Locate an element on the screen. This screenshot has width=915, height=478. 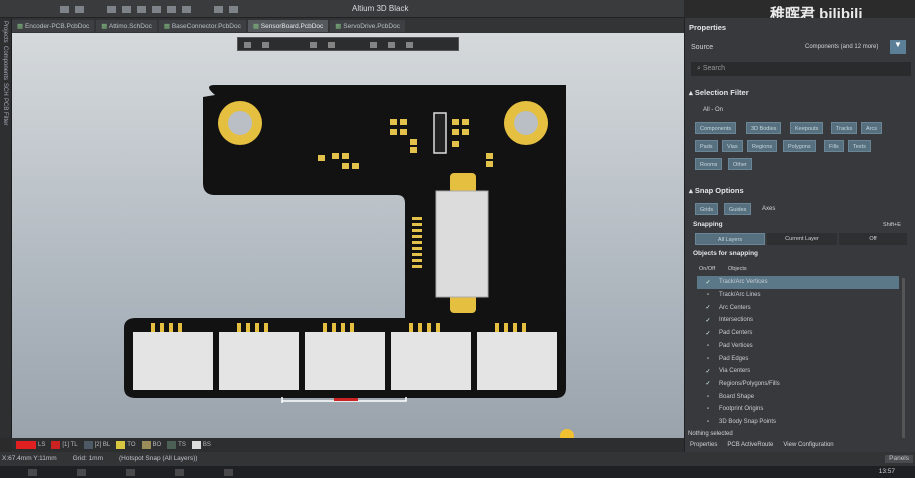
snap-object-row: ▫ Board Shape is located at coordinates (798, 396).